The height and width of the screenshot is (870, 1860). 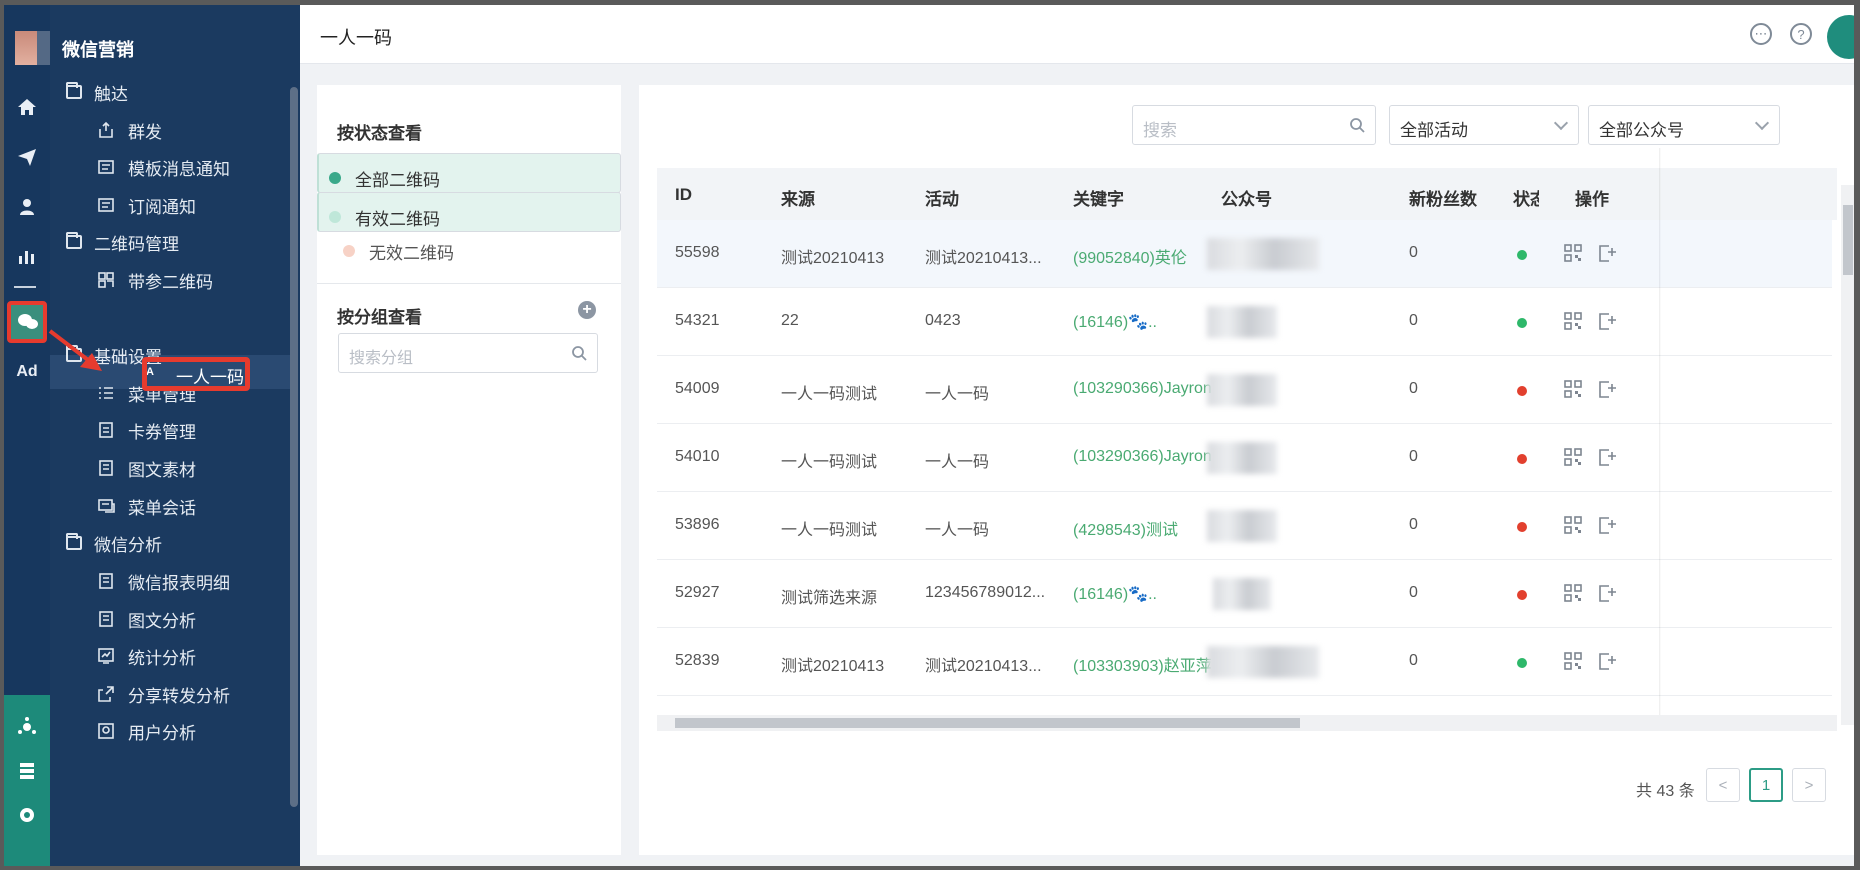 What do you see at coordinates (1142, 388) in the screenshot?
I see `cell-keyword: (103290366)Jayron` at bounding box center [1142, 388].